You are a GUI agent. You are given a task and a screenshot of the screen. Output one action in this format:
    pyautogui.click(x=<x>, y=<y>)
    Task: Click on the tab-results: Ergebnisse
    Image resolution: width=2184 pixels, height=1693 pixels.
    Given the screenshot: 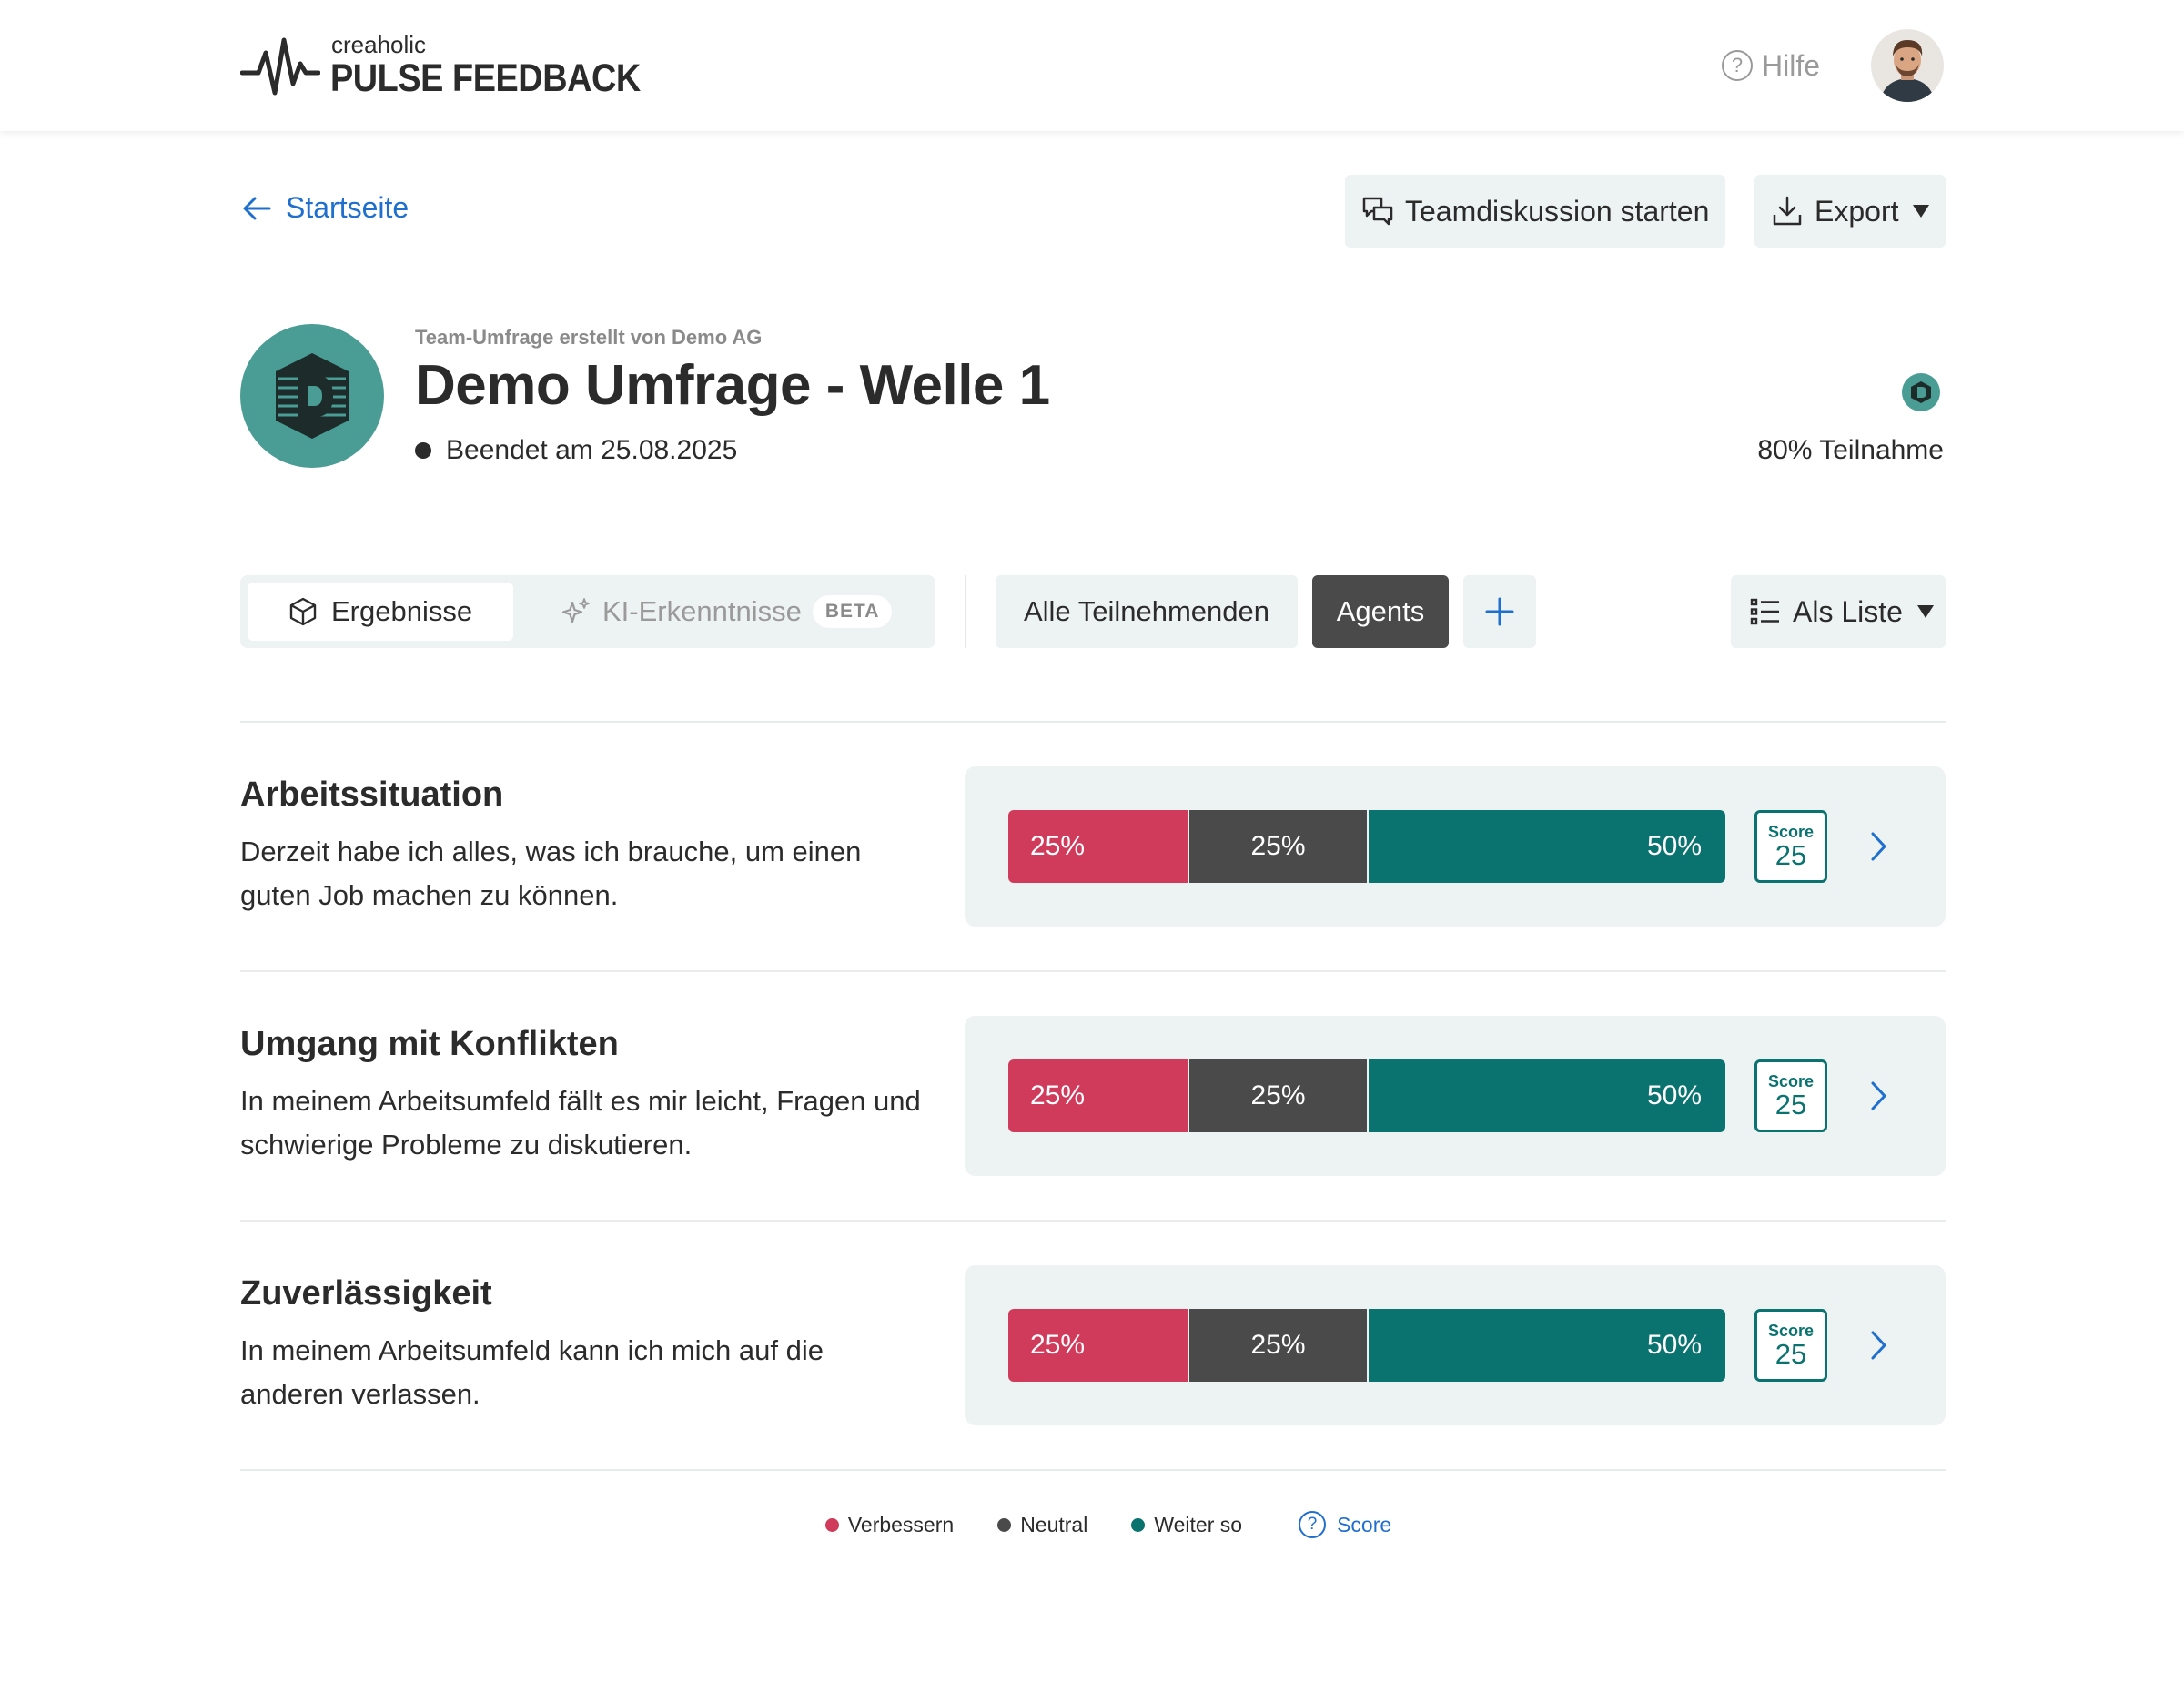 What is the action you would take?
    pyautogui.click(x=380, y=612)
    